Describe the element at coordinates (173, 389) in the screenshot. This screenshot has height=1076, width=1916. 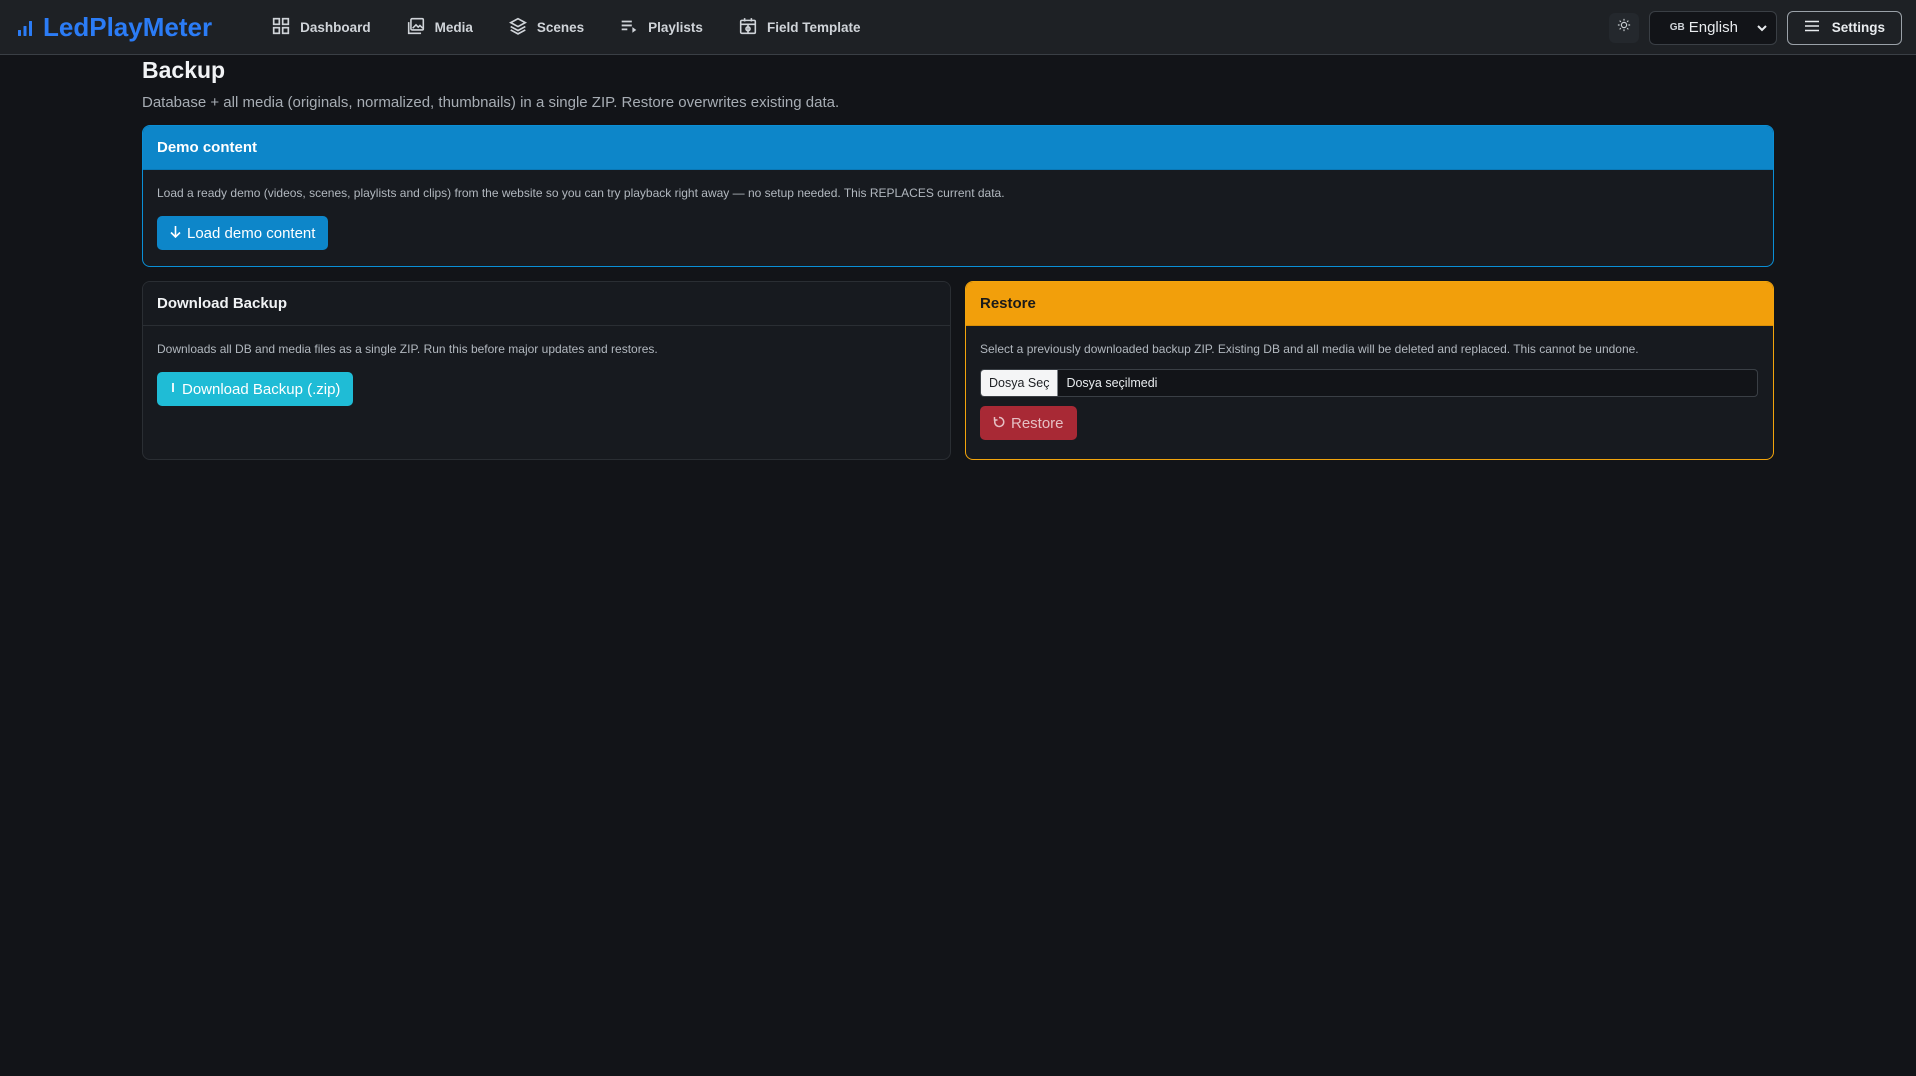
I see `download-icon` at that location.